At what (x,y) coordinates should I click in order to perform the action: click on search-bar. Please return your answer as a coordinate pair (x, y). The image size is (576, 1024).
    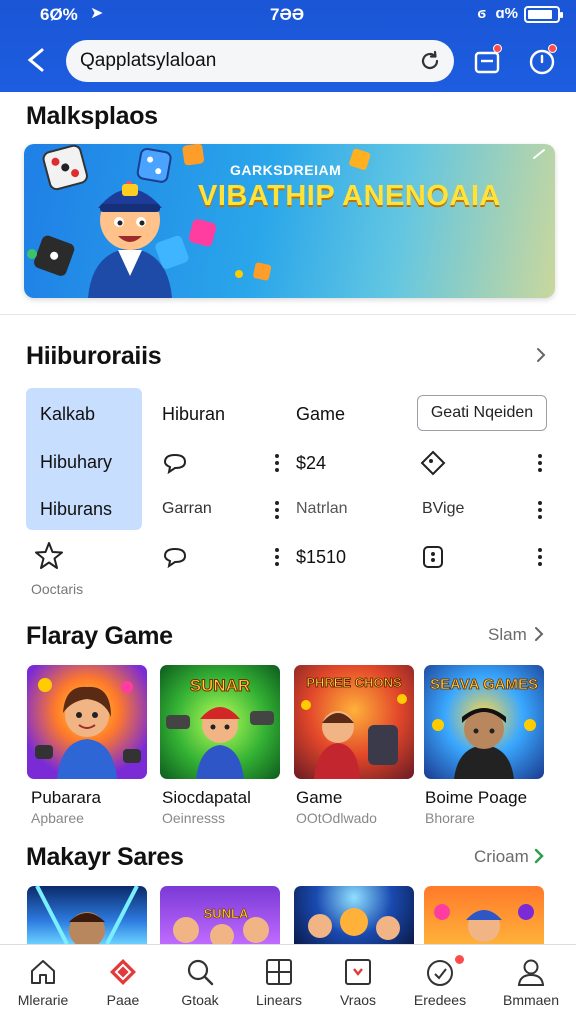
    Looking at the image, I should click on (260, 61).